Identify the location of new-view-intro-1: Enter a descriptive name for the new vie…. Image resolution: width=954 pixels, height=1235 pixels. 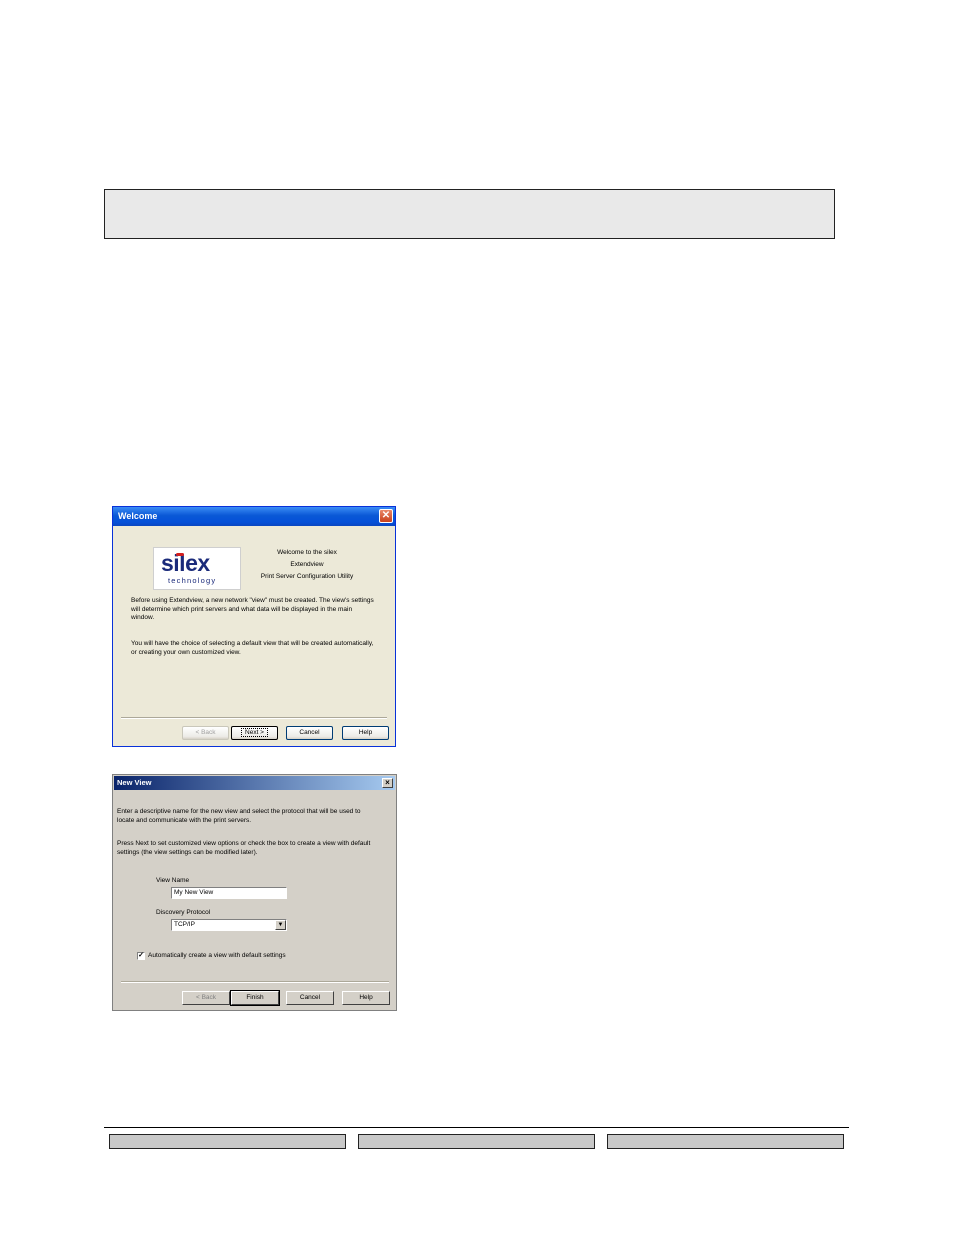
(239, 816).